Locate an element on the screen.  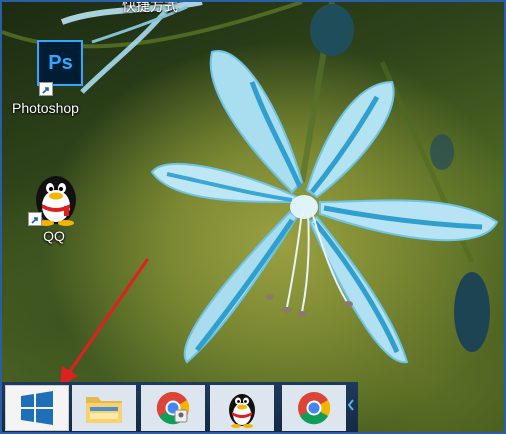
desktop-icon-qq: QQ is located at coordinates (54, 206).